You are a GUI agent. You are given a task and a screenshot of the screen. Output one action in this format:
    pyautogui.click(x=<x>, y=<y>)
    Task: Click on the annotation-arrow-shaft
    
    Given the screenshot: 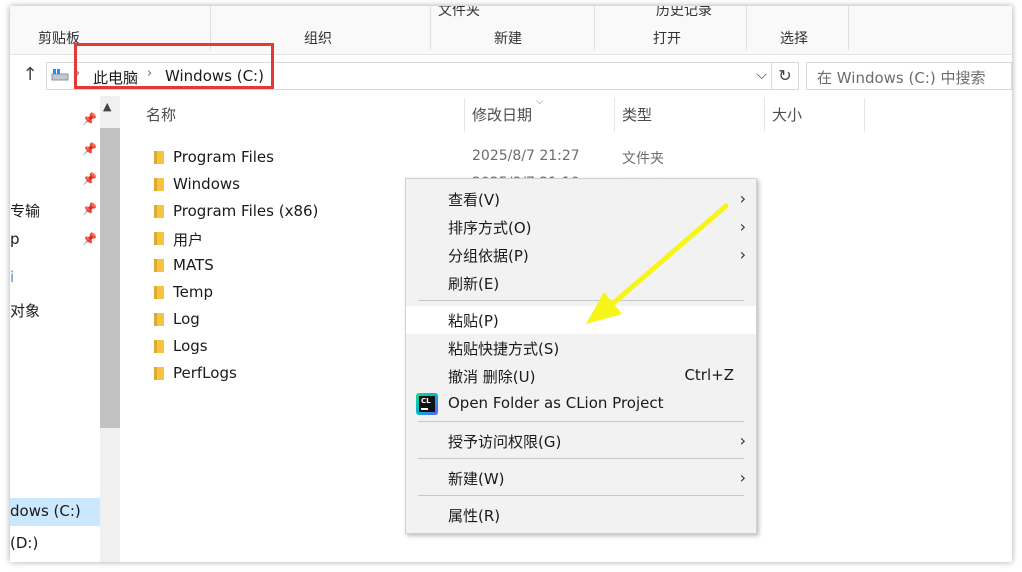 What is the action you would take?
    pyautogui.click(x=668, y=256)
    